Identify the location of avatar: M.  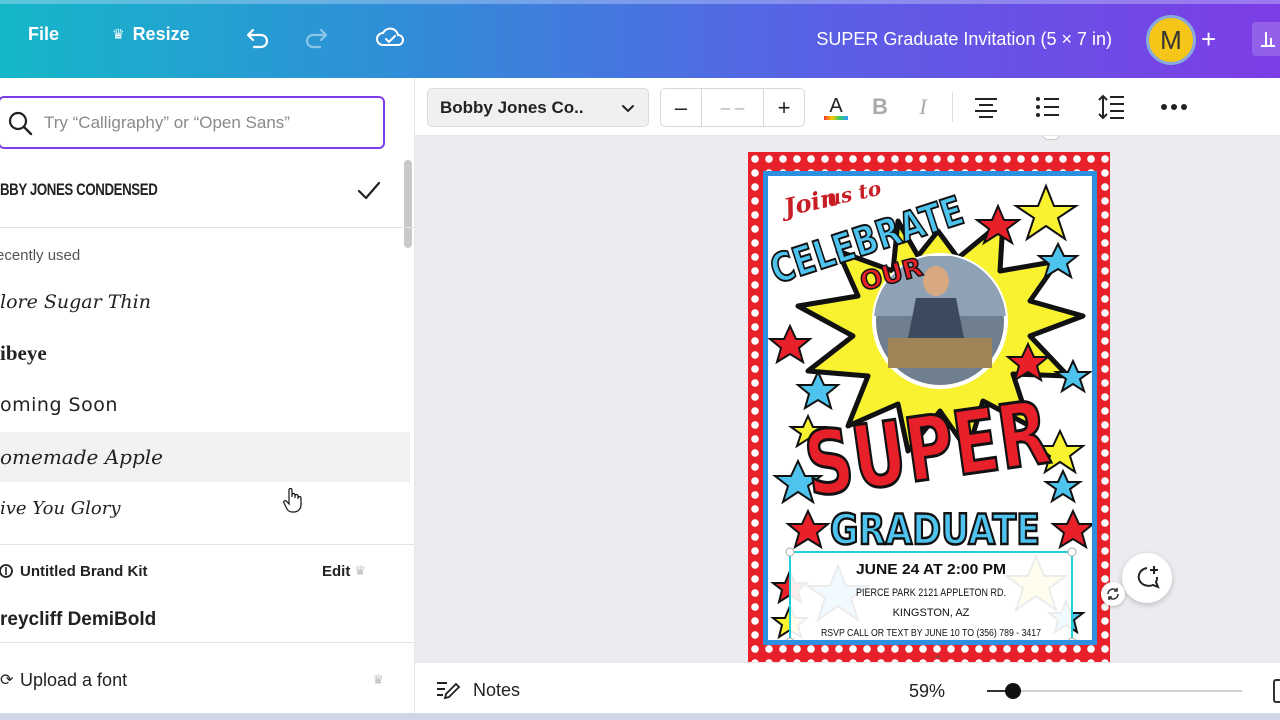
(1171, 40).